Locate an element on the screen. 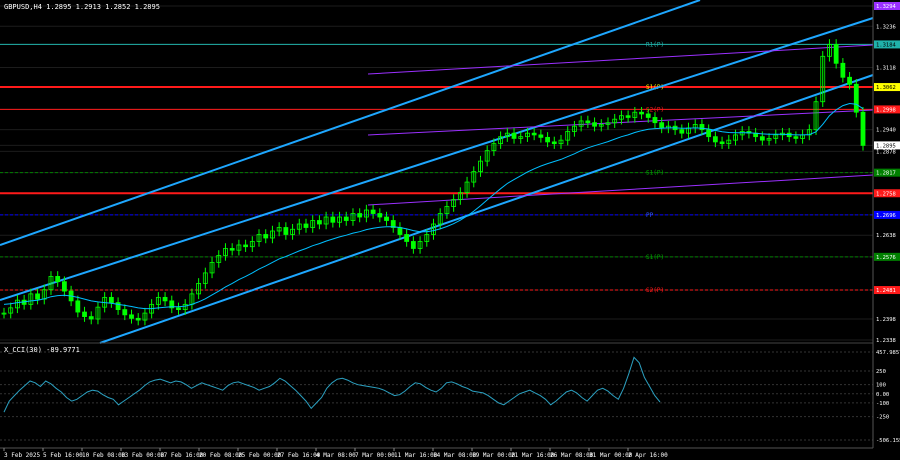 Image resolution: width=900 pixels, height=460 pixels. symbol-header: GBPUSD,H4 1.2895 1.2913 1.2852 1.2895 is located at coordinates (82, 7).